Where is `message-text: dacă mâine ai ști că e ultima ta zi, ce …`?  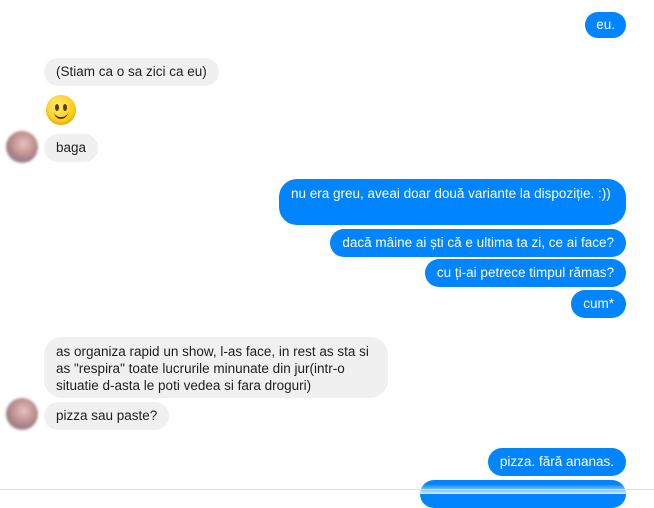 message-text: dacă mâine ai ști că e ultima ta zi, ce … is located at coordinates (478, 242).